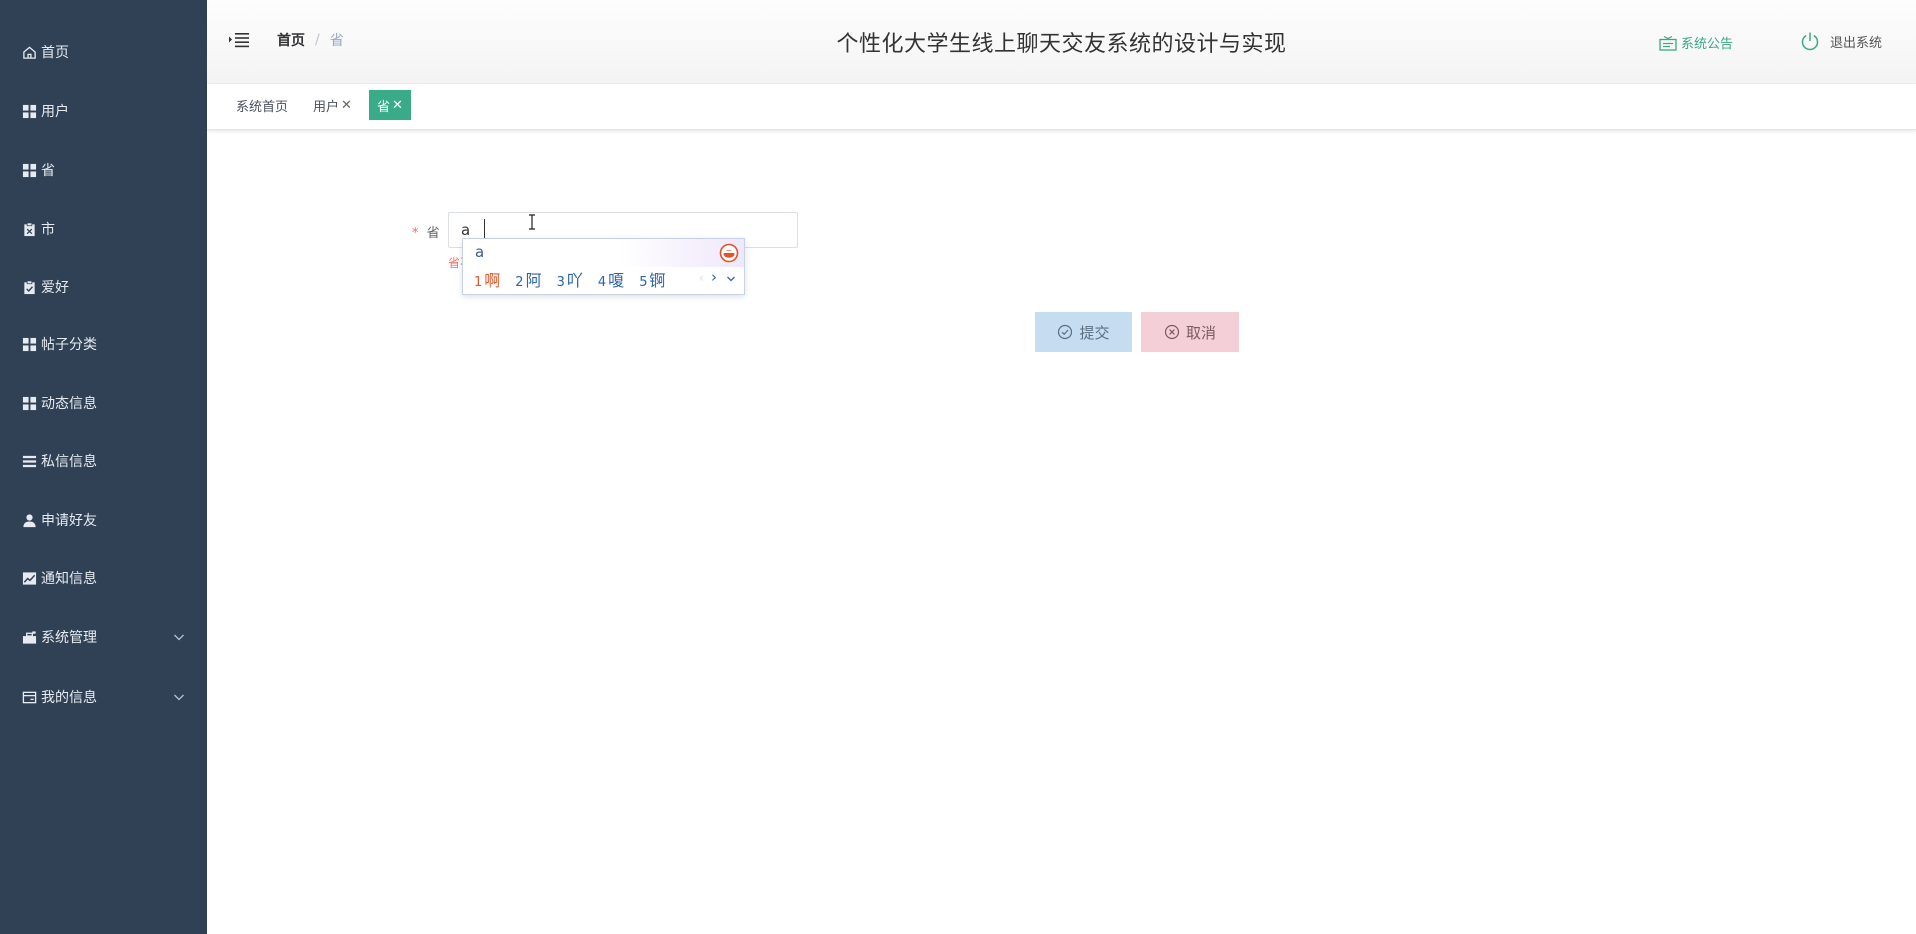 This screenshot has width=1916, height=934. What do you see at coordinates (48, 230) in the screenshot?
I see `sidebar-item-label: 市` at bounding box center [48, 230].